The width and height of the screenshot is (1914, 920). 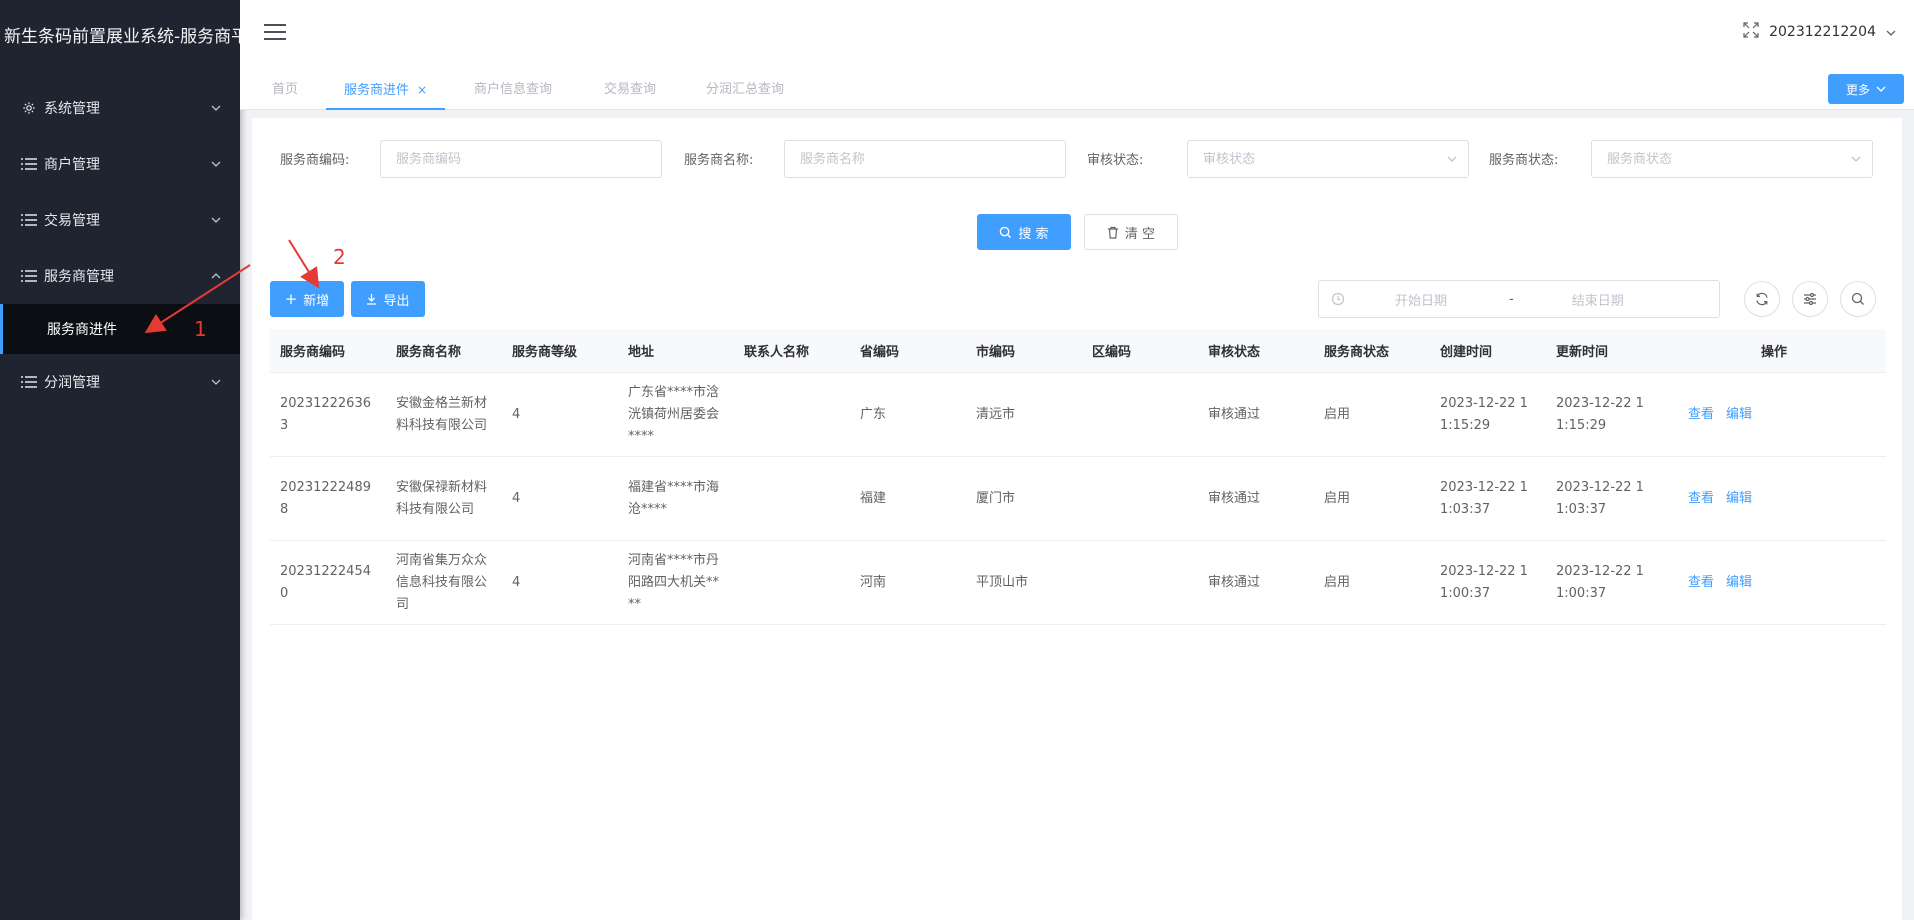 What do you see at coordinates (120, 276) in the screenshot?
I see `sidebar-item-provider: 服务商管理` at bounding box center [120, 276].